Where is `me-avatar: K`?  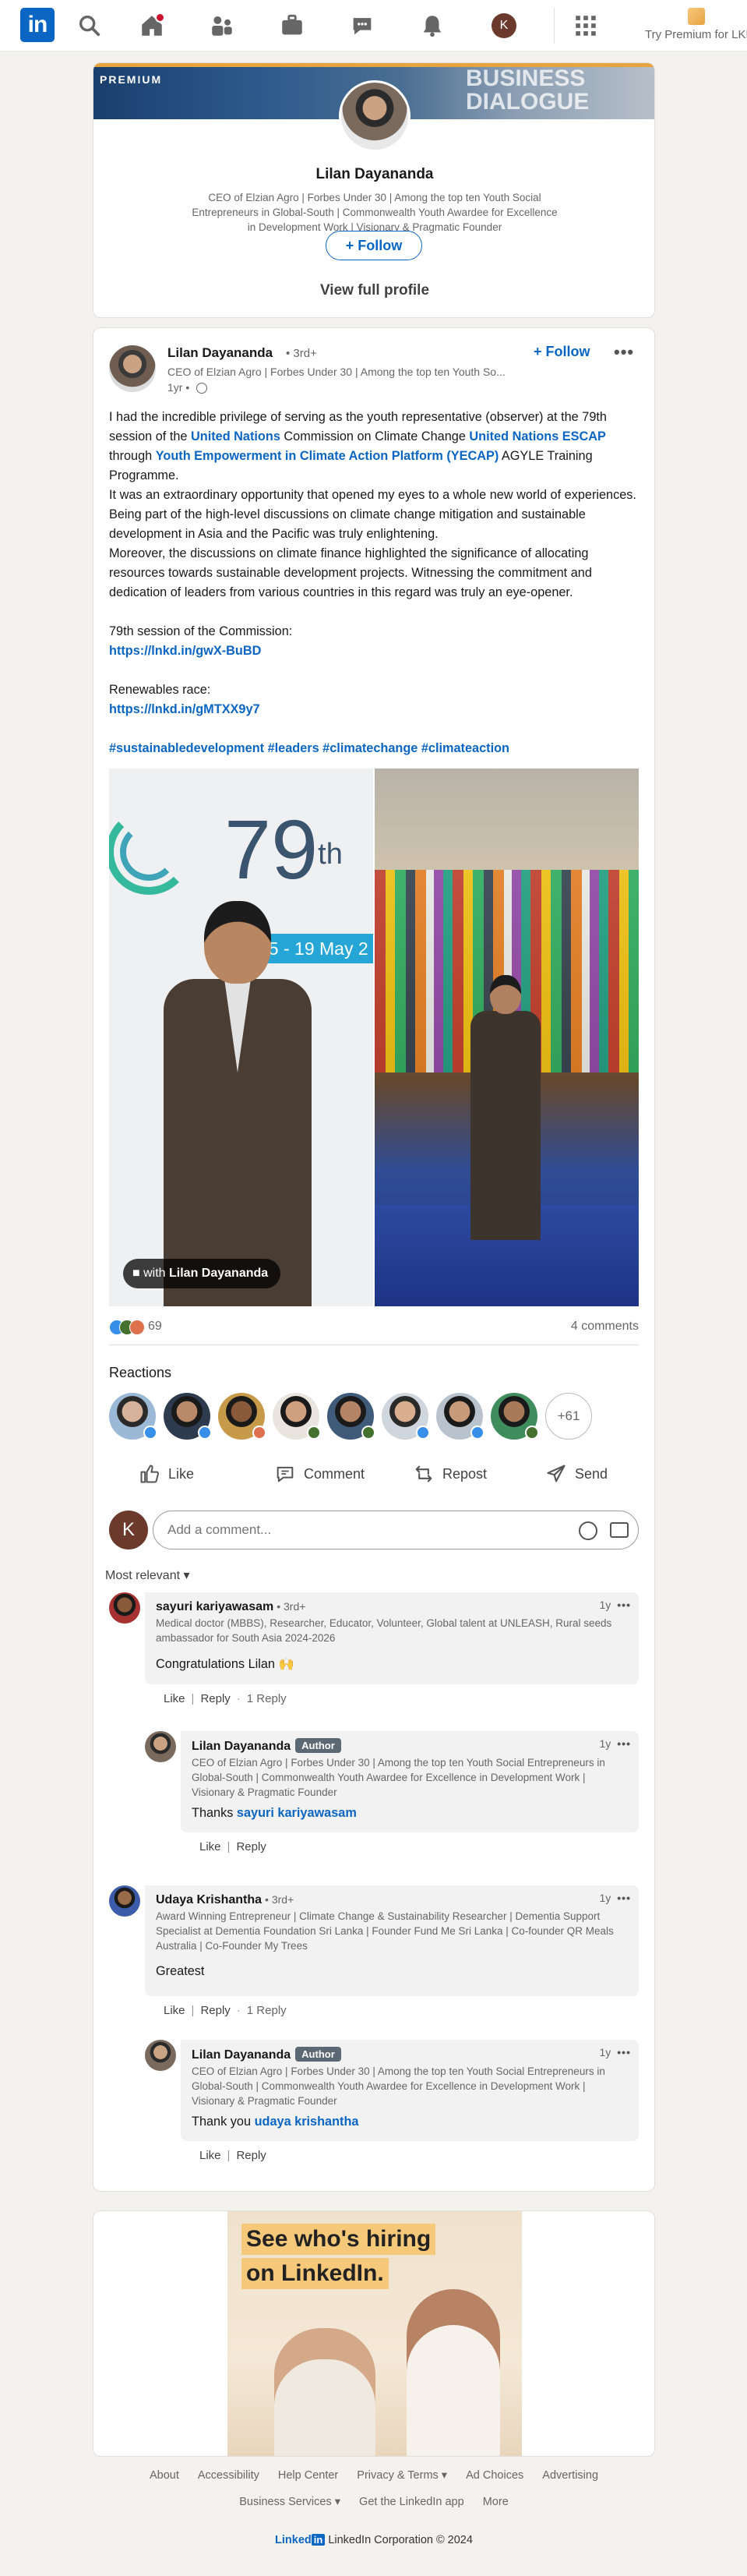 me-avatar: K is located at coordinates (504, 25).